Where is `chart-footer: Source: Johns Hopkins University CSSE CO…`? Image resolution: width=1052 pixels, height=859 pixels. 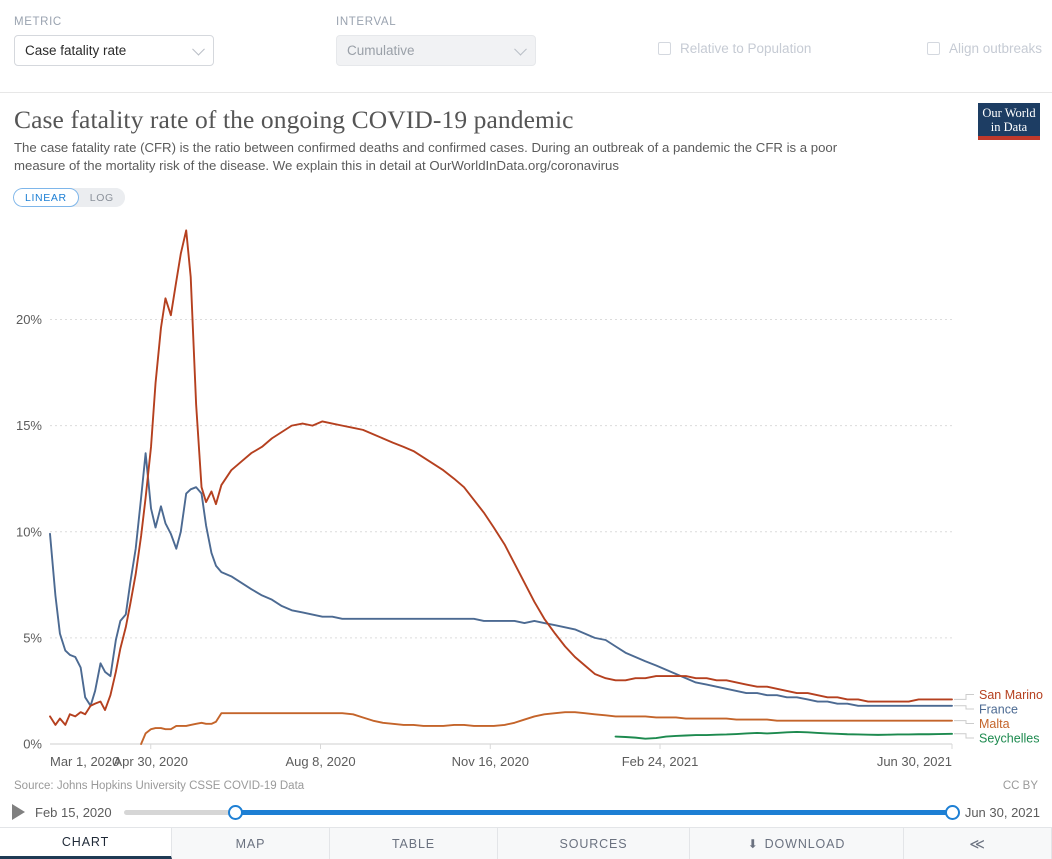 chart-footer: Source: Johns Hopkins University CSSE CO… is located at coordinates (526, 786).